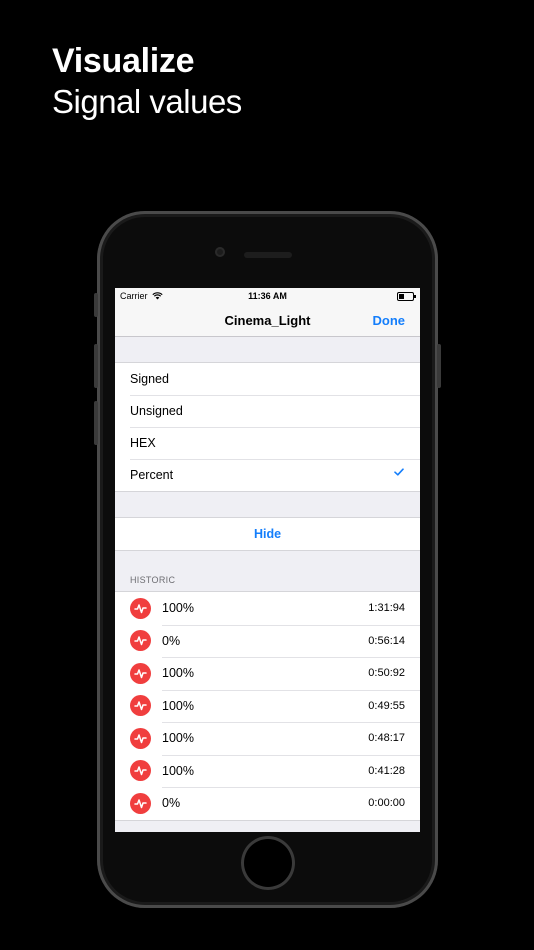 This screenshot has width=534, height=950. Describe the element at coordinates (267, 608) in the screenshot. I see `historic-row: 100% 1:31:94` at that location.